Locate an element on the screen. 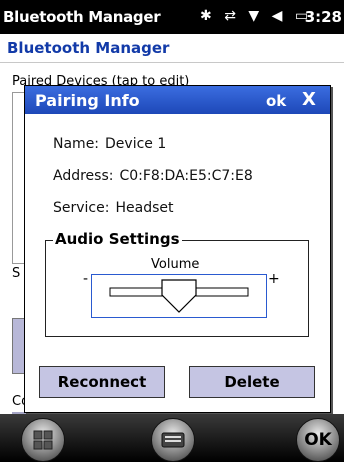  audio-settings-title: Audio Settings is located at coordinates (117, 239).